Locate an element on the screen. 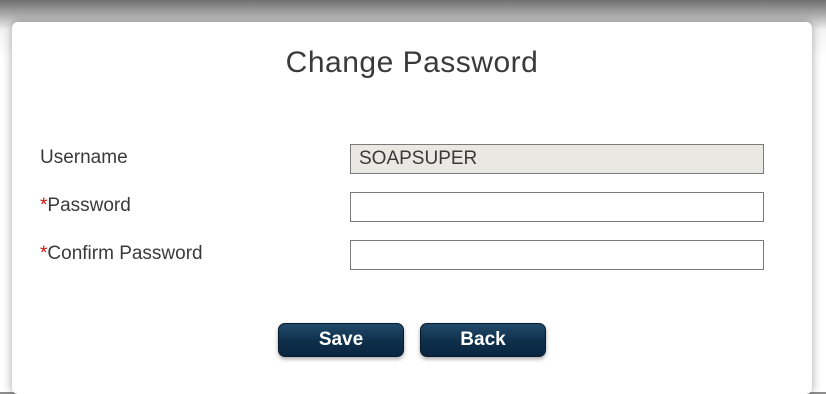 The image size is (826, 394). username-label: Username is located at coordinates (84, 158).